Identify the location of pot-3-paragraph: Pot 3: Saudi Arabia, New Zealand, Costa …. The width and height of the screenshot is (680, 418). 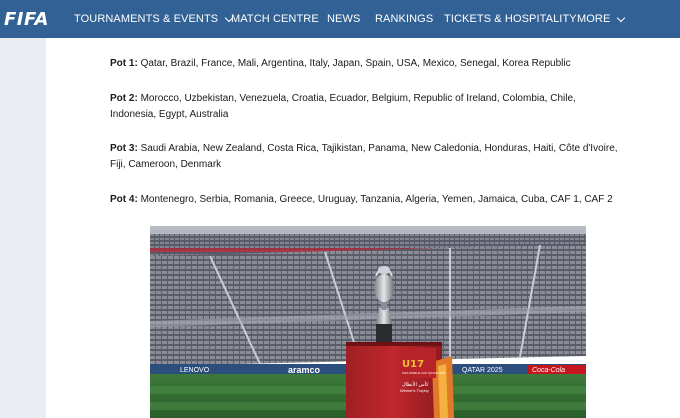
(365, 157).